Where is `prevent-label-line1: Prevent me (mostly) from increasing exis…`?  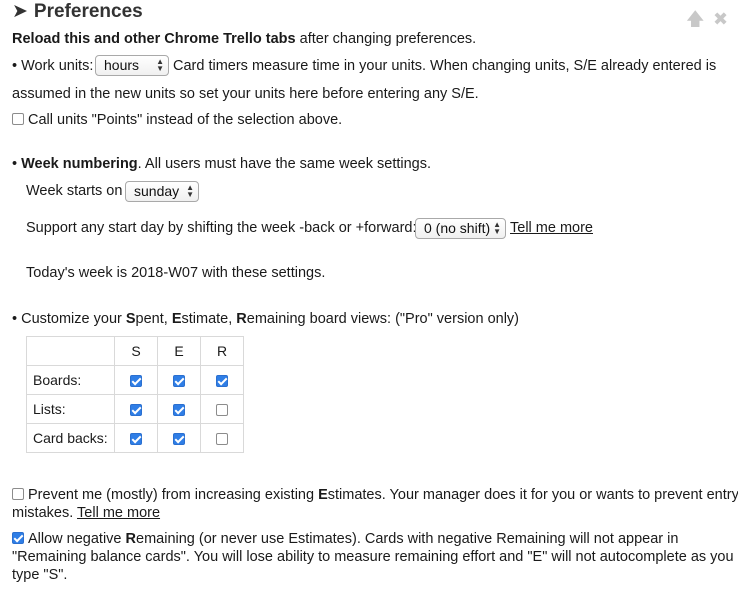
prevent-label-line1: Prevent me (mostly) from increasing exis… is located at coordinates (383, 495).